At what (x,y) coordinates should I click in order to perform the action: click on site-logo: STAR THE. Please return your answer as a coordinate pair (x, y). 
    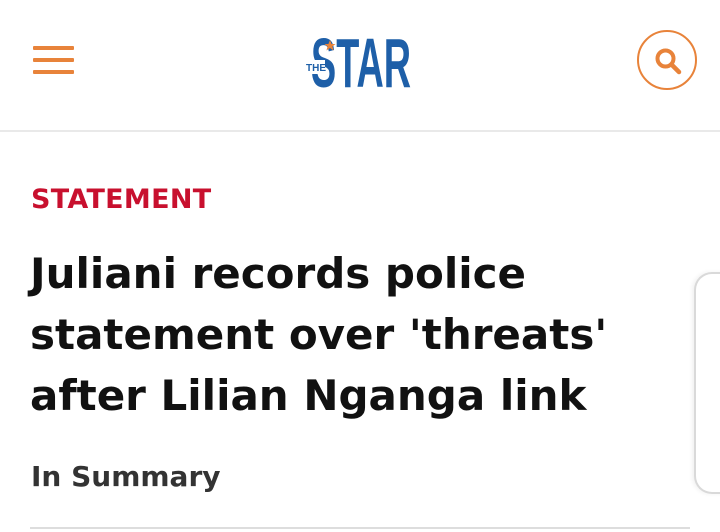
    Looking at the image, I should click on (361, 63).